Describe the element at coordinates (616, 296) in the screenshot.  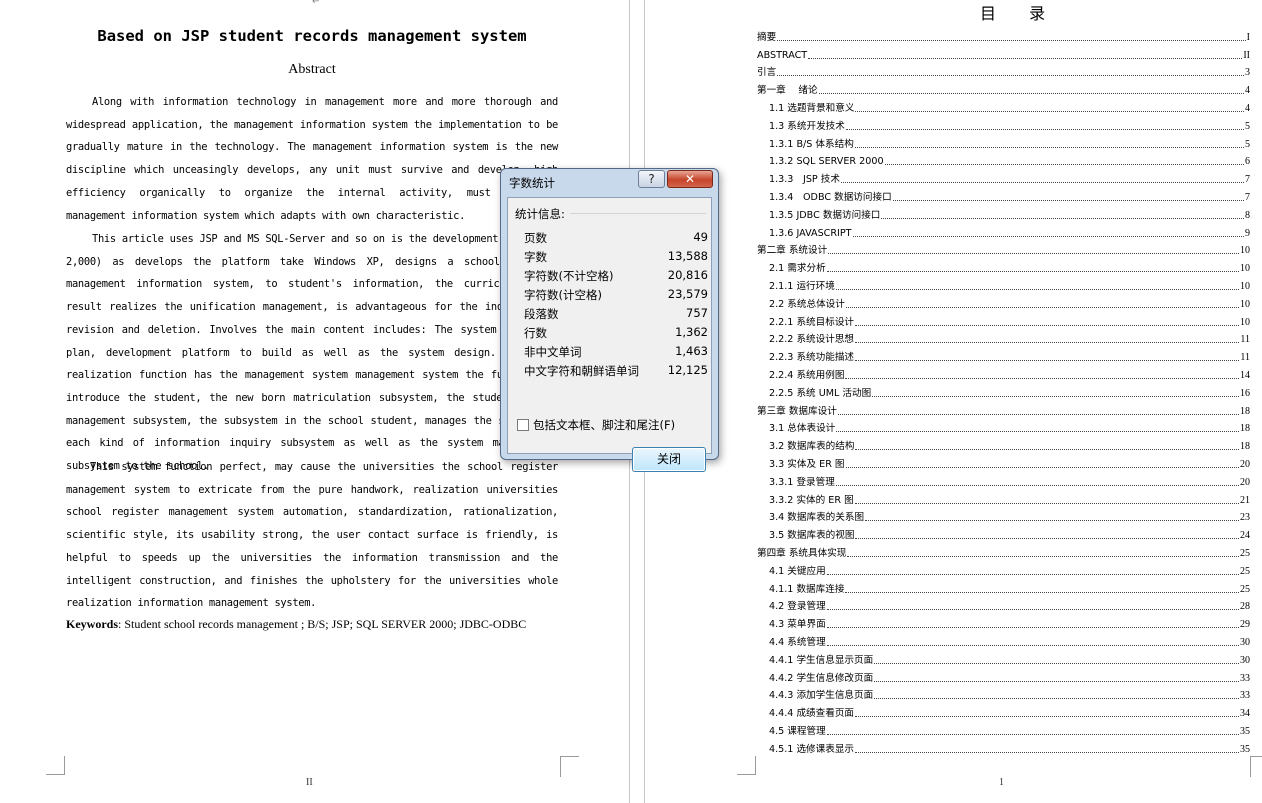
I see `statistic-row: 字符数(计空格) 23,579` at that location.